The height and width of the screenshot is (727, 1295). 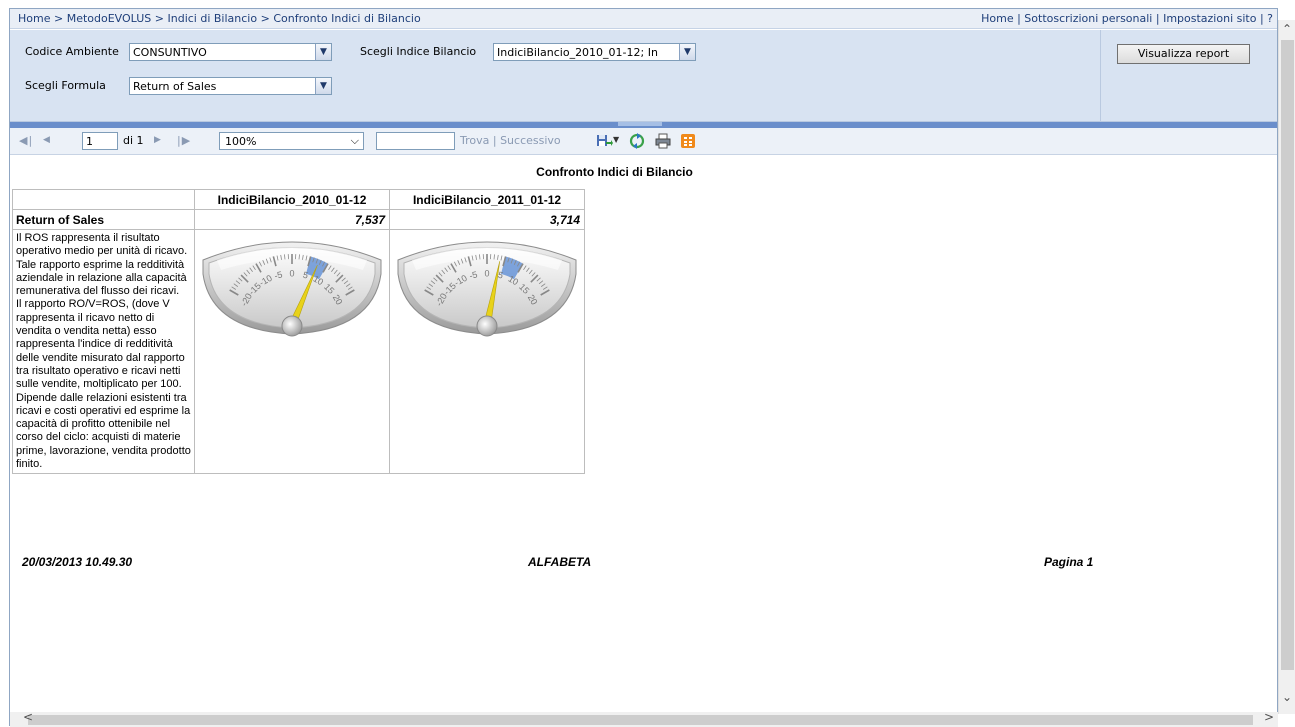 What do you see at coordinates (1287, 29) in the screenshot?
I see `scroll-up-icon: ⌃` at bounding box center [1287, 29].